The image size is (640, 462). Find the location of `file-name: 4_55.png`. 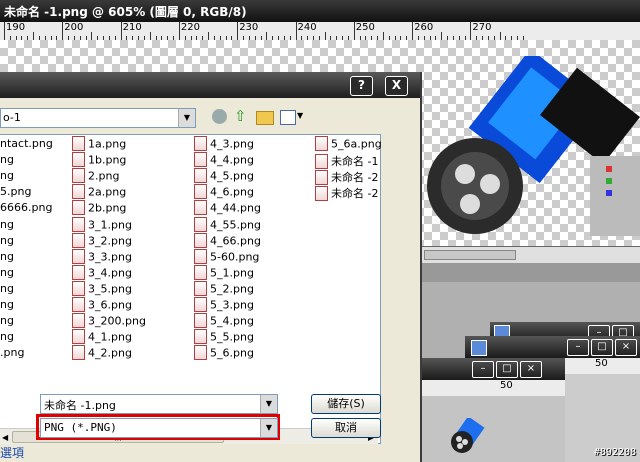

file-name: 4_55.png is located at coordinates (235, 224).